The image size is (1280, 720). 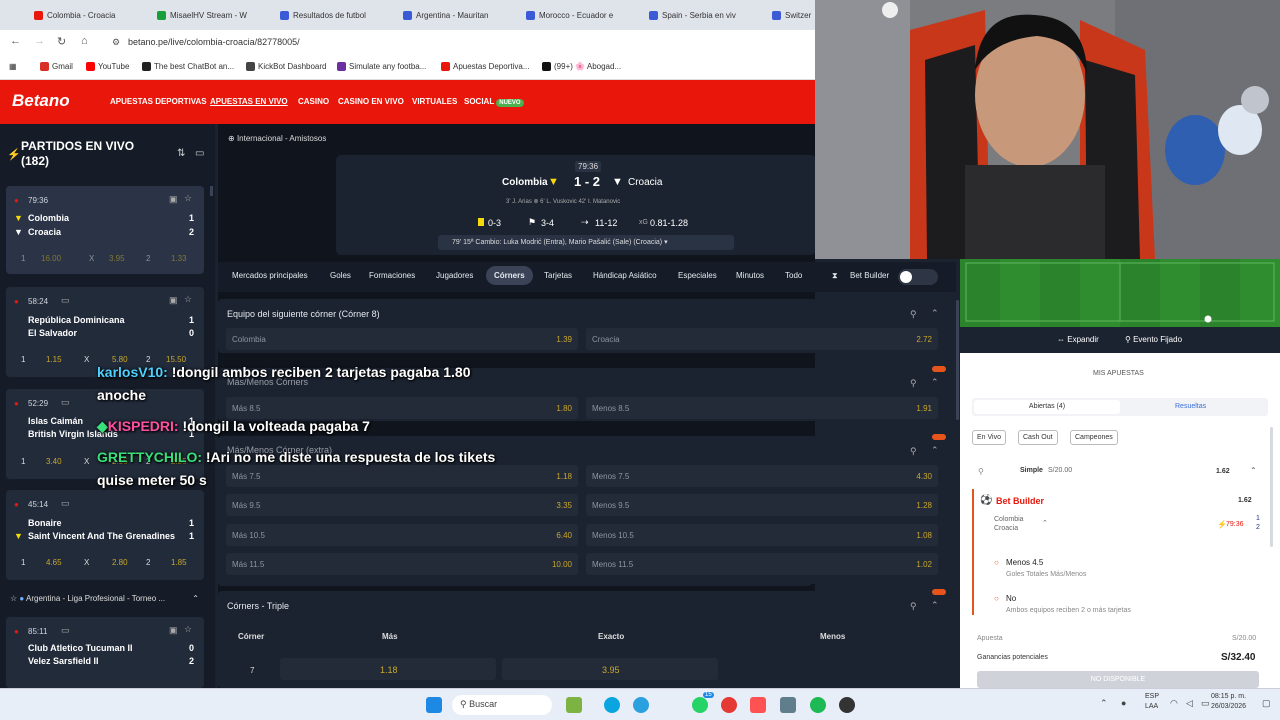 I want to click on odd-button: Menos 9.51.28, so click(x=762, y=505).